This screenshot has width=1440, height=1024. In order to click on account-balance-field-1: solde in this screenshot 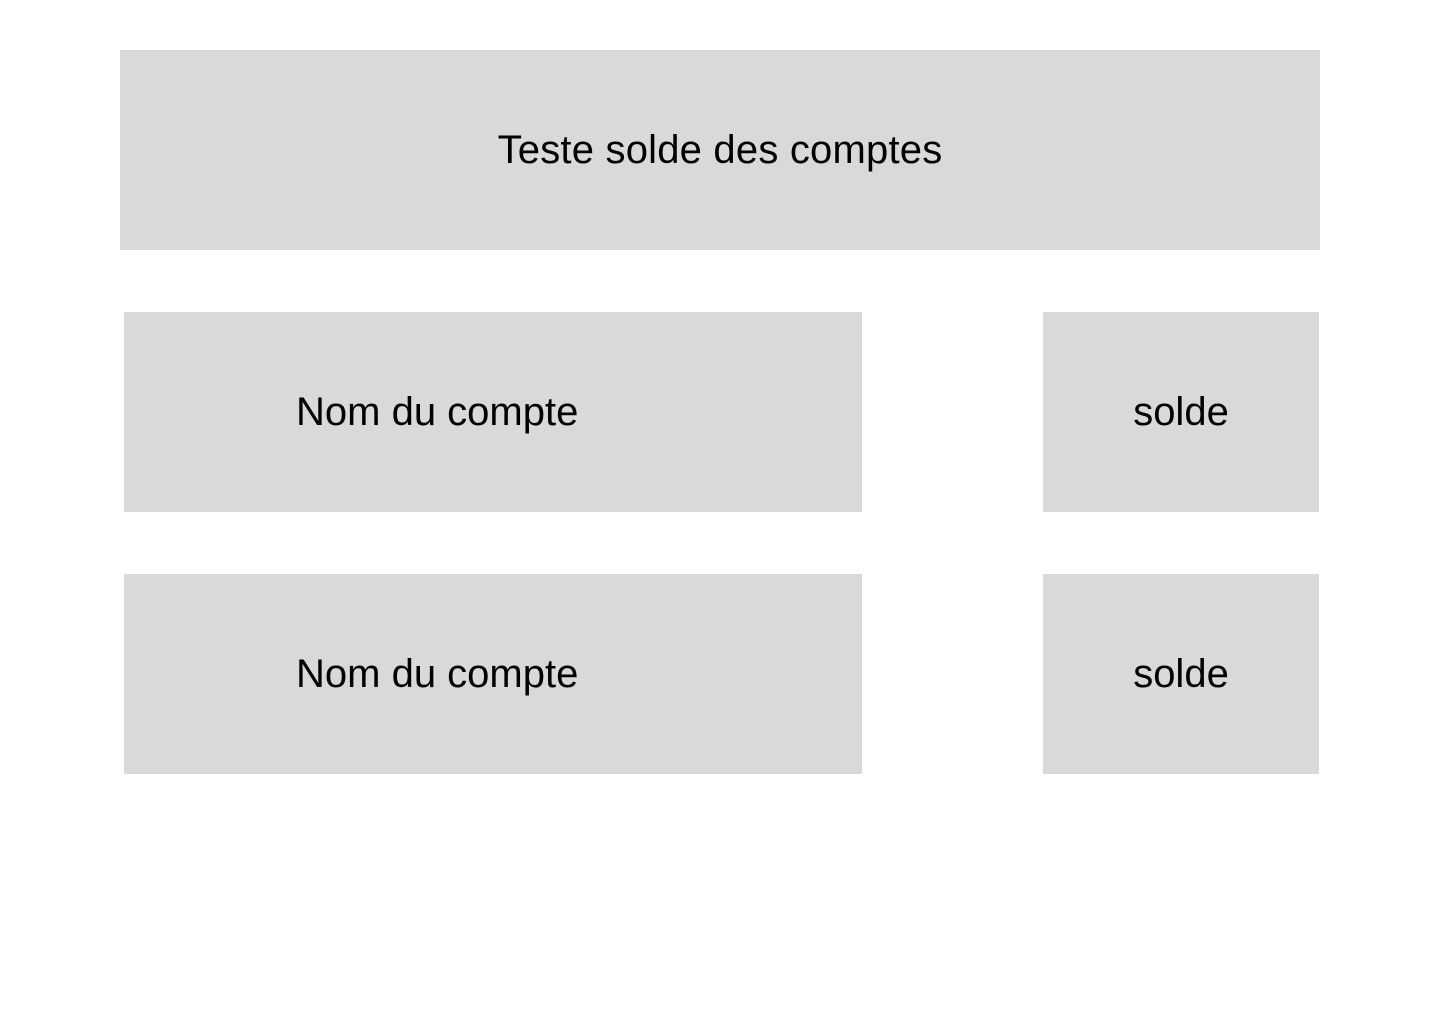, I will do `click(1181, 412)`.